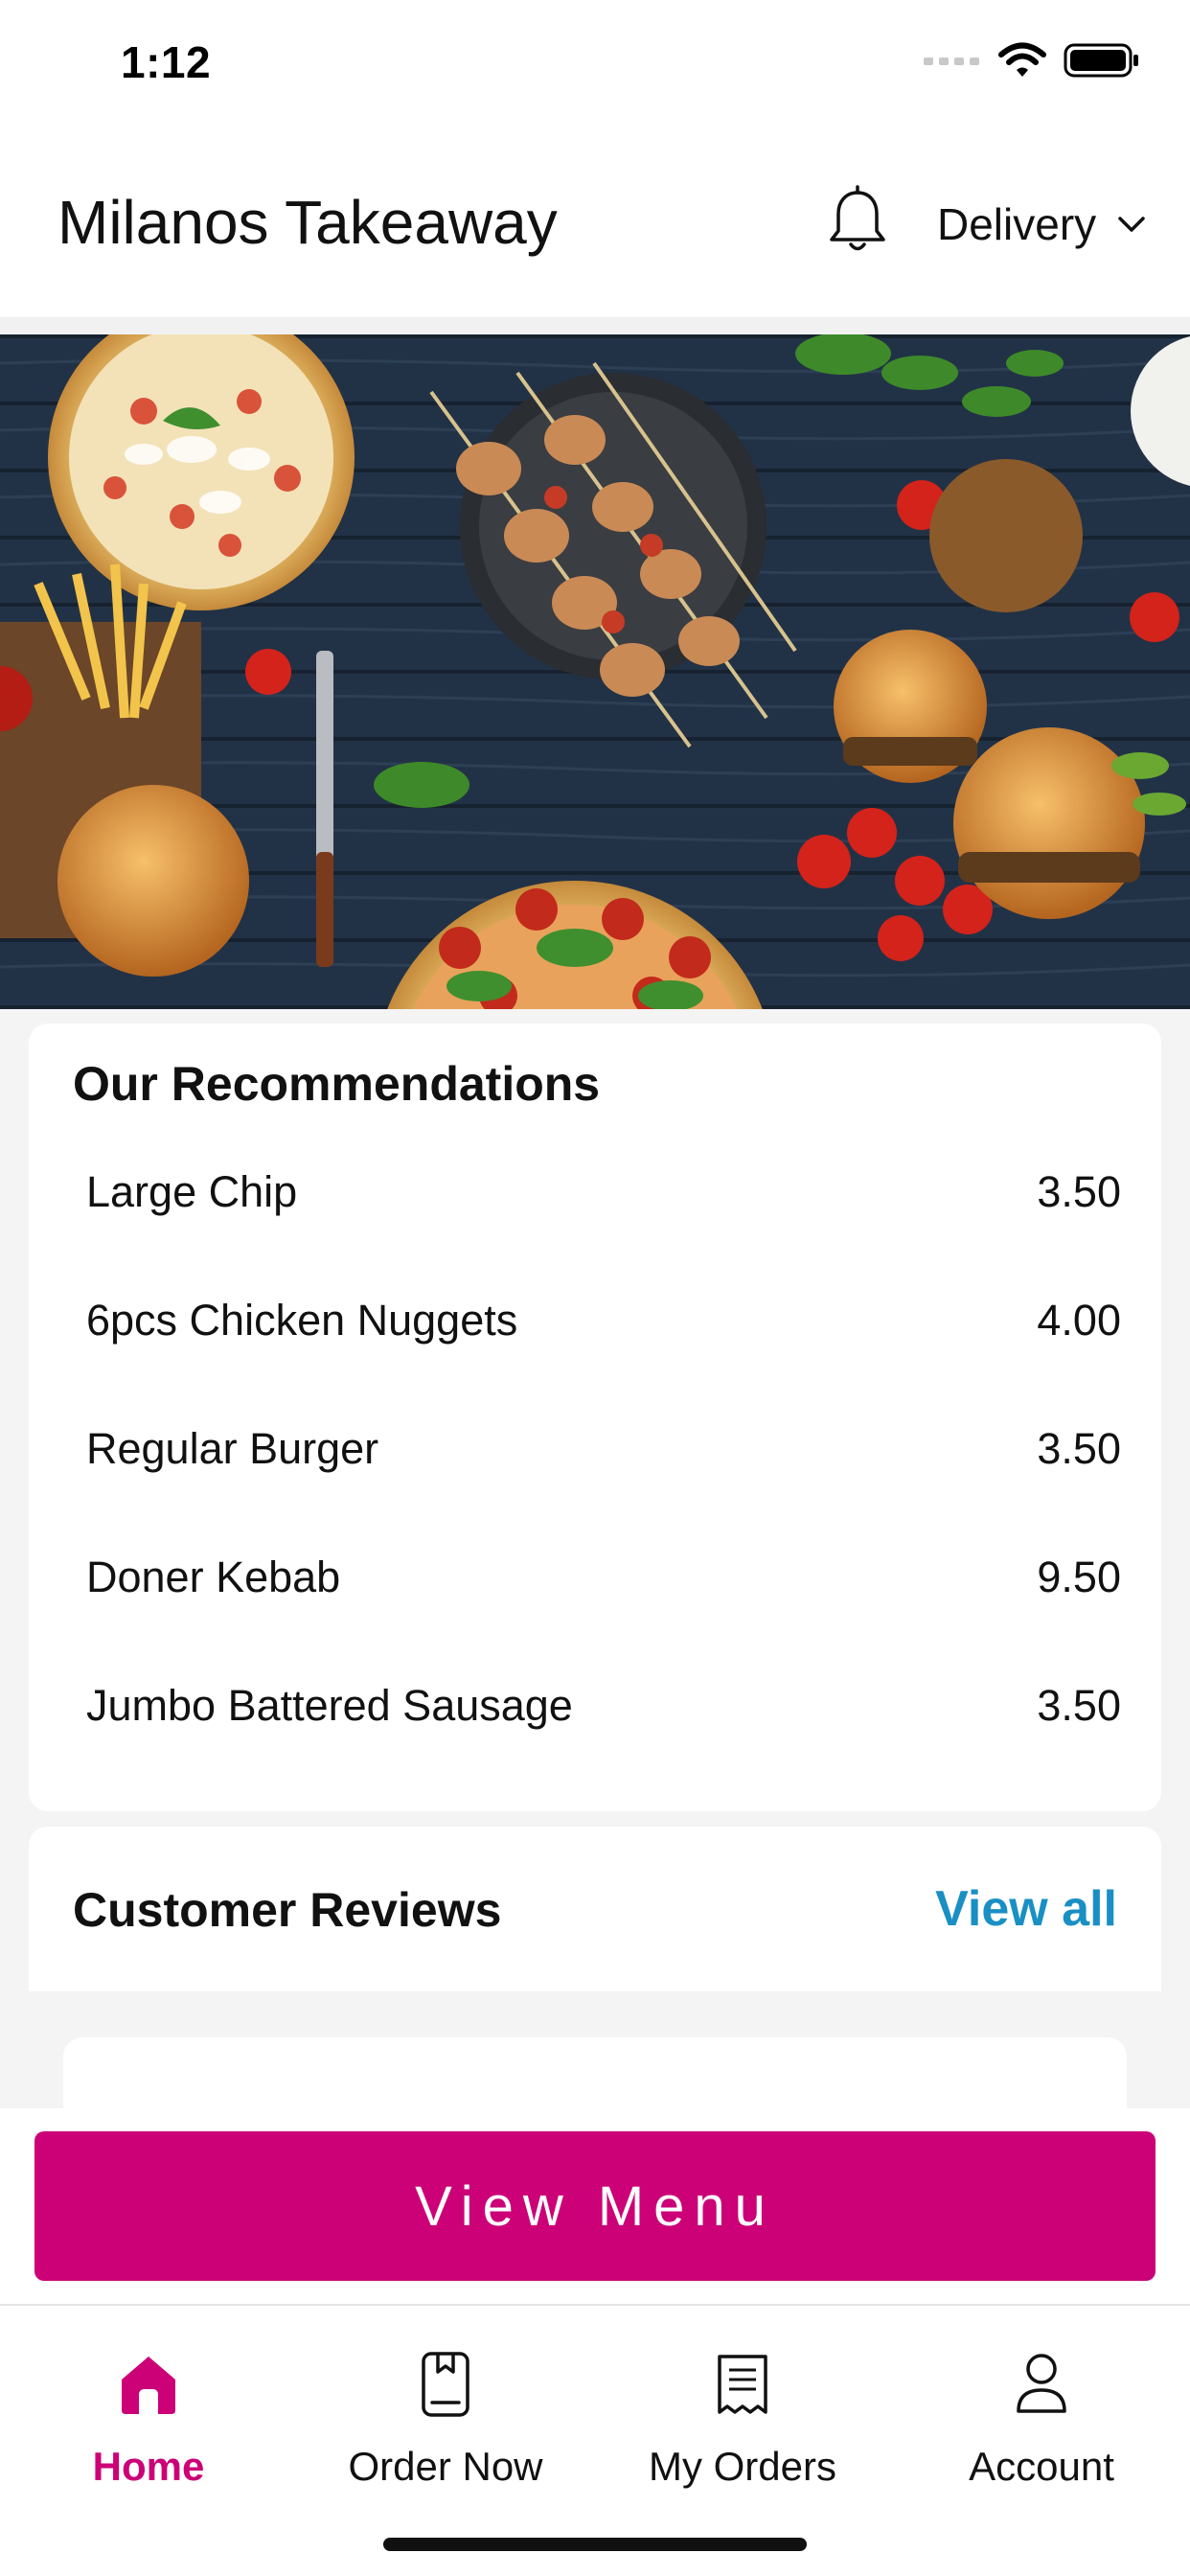 The height and width of the screenshot is (2576, 1190). I want to click on order-book-icon, so click(445, 2384).